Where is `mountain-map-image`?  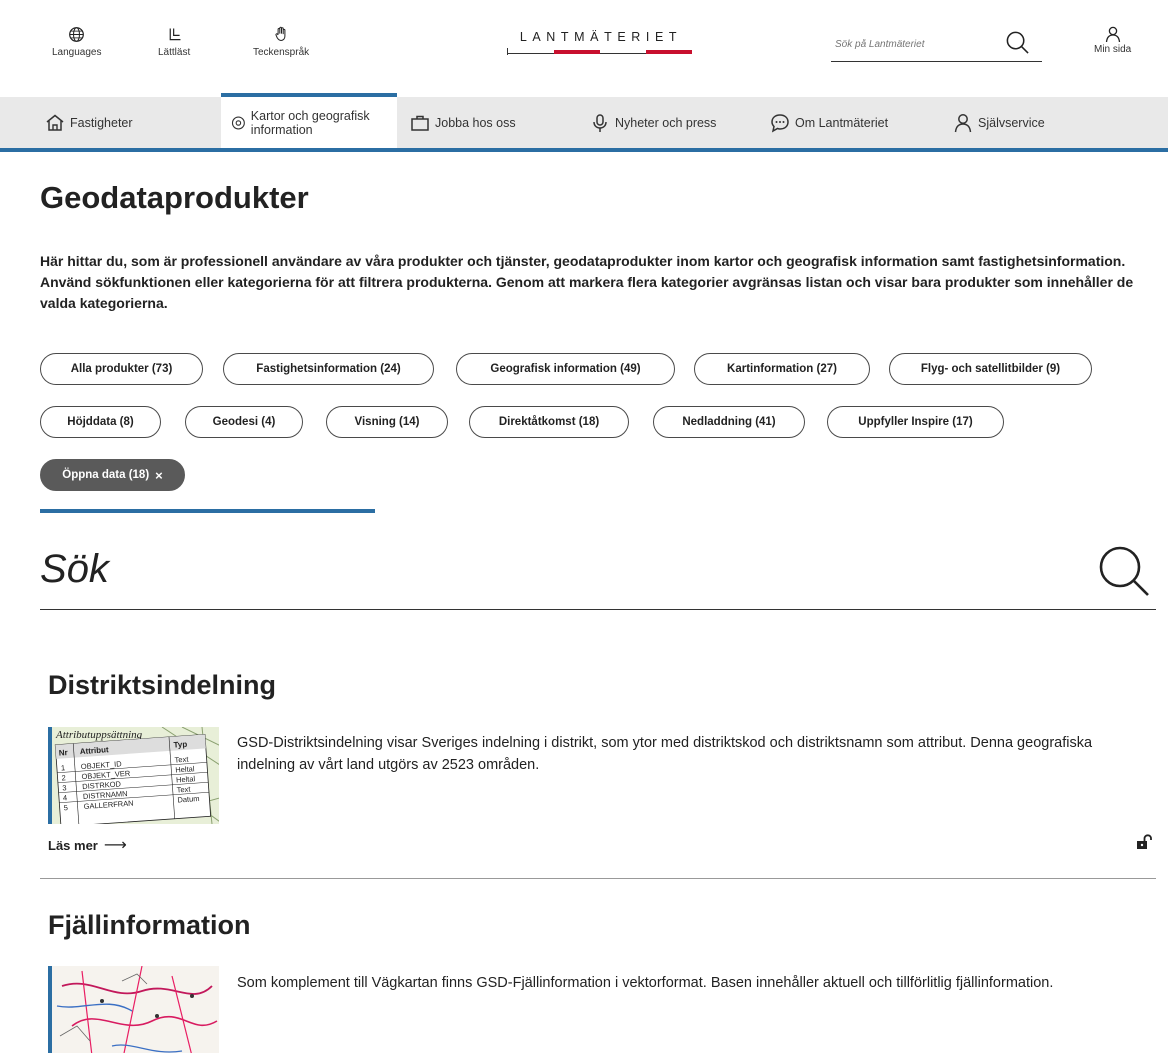
mountain-map-image is located at coordinates (135, 1009).